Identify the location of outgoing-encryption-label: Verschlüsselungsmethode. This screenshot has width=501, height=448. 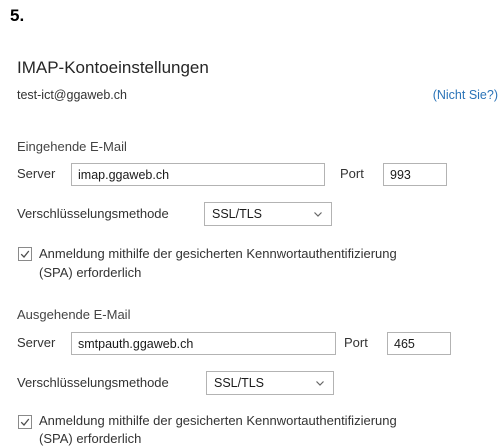
(93, 382).